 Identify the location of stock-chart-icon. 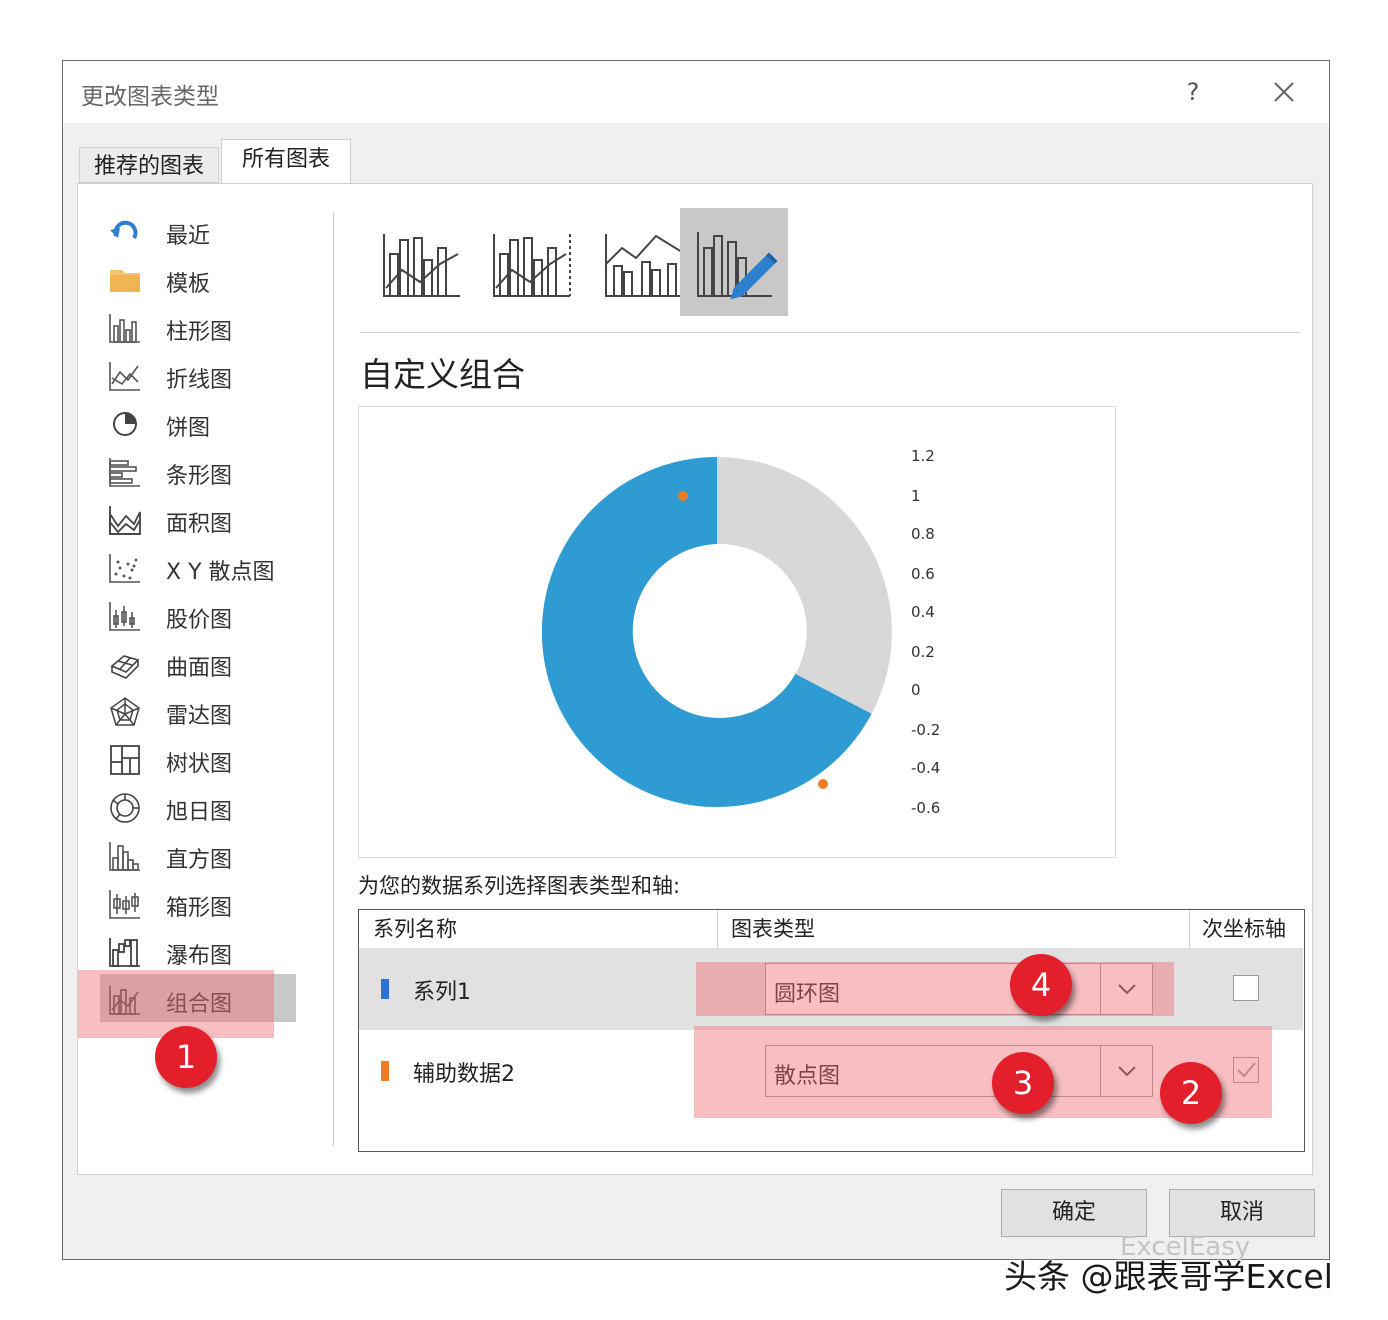
(124, 616).